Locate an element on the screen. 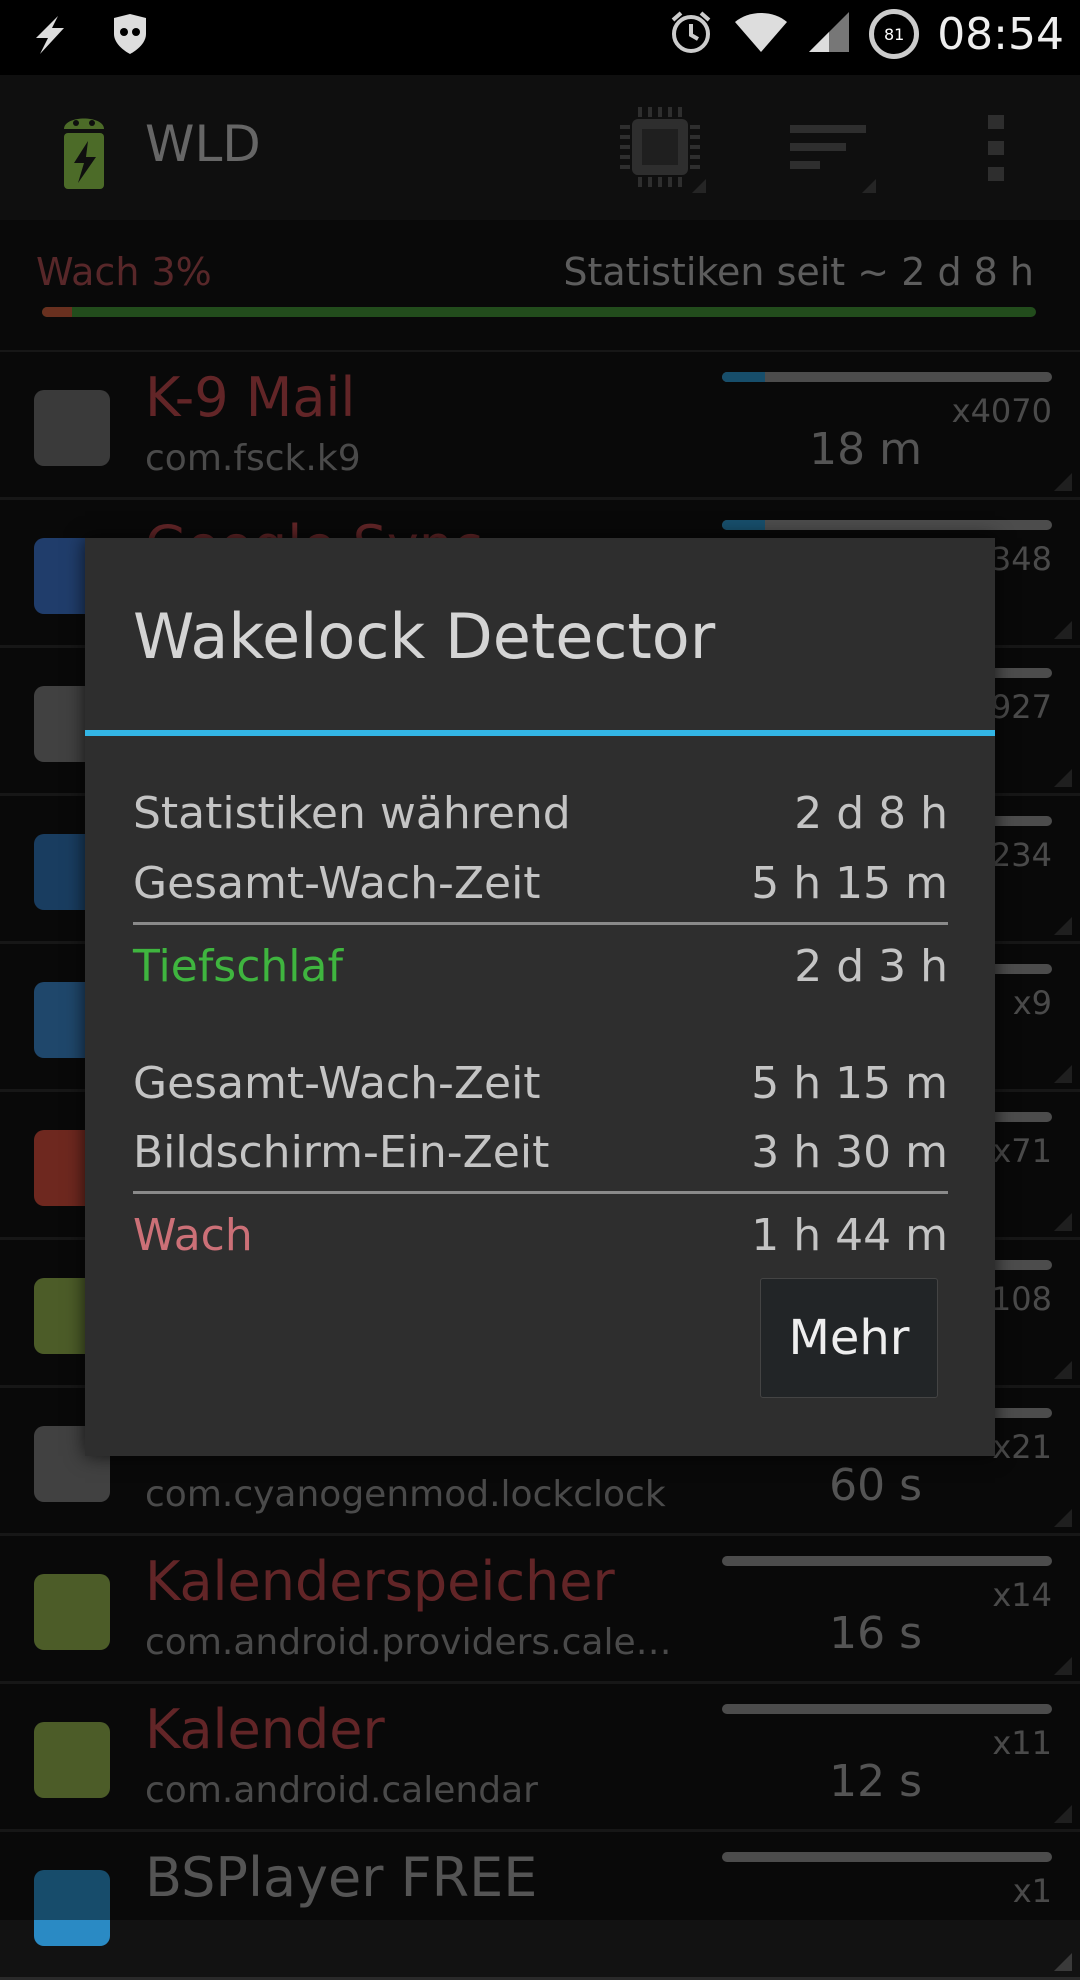  awake-value: 1 h 44 m is located at coordinates (849, 1235).